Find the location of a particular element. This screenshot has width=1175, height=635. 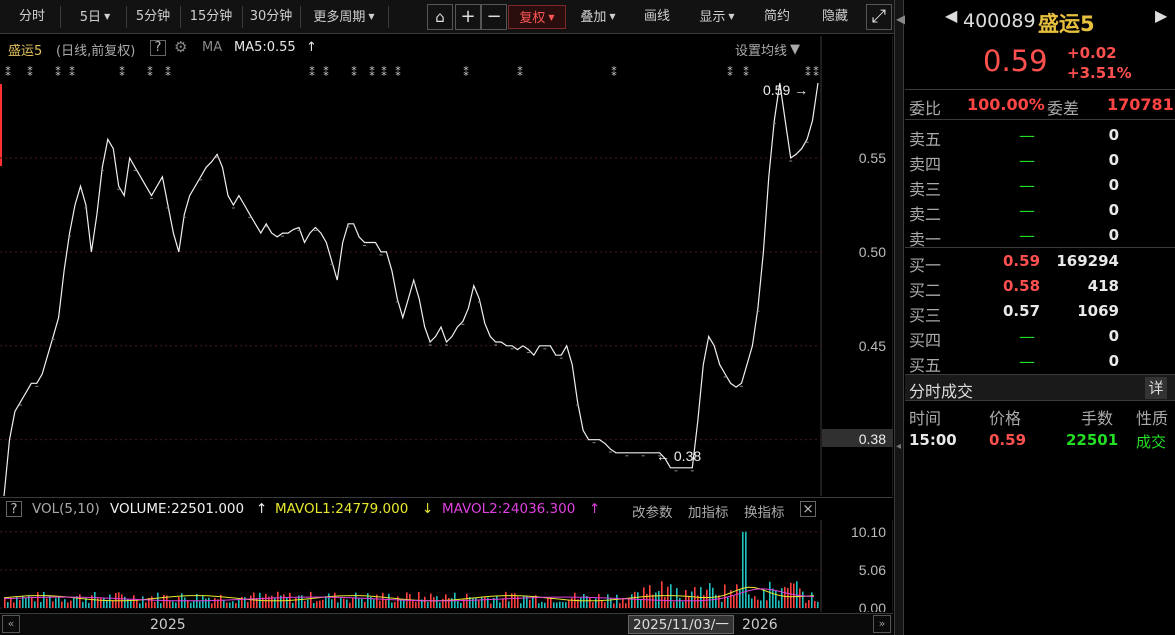

asks-level-row: 卖四 — 0 is located at coordinates (1040, 161).